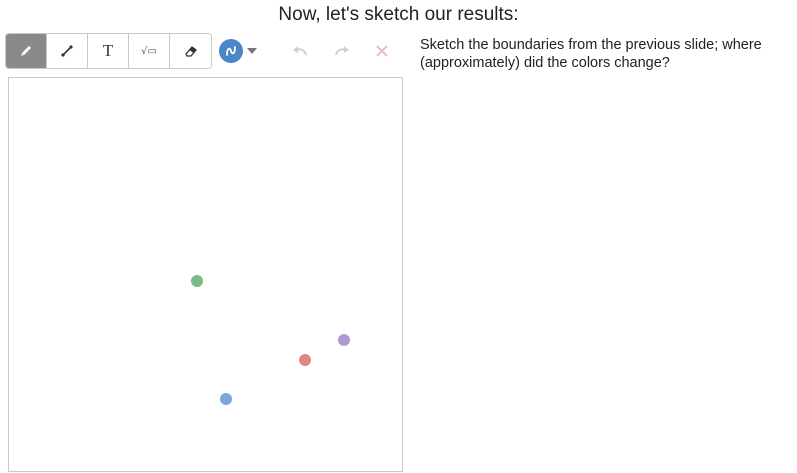  I want to click on tool-group: T √▭, so click(108, 51).